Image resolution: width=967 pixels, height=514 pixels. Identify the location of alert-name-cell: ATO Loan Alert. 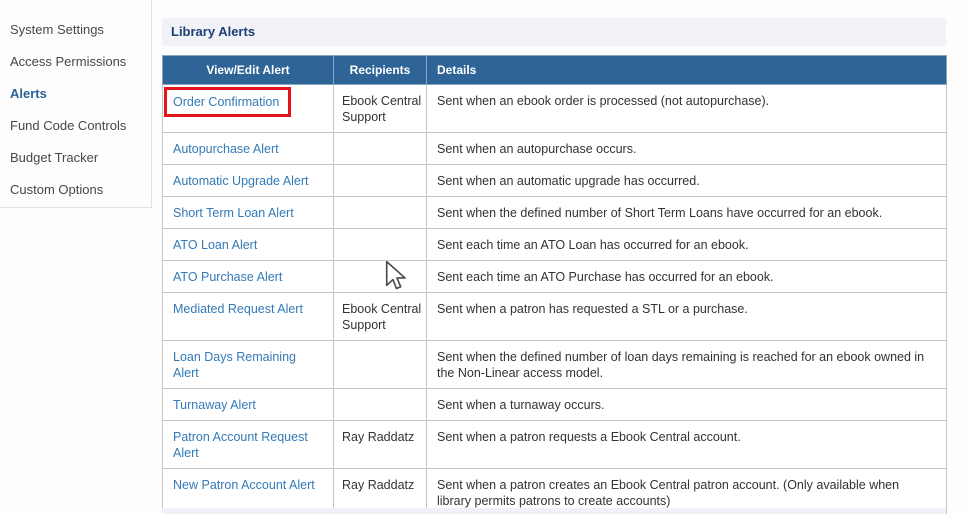
(248, 244).